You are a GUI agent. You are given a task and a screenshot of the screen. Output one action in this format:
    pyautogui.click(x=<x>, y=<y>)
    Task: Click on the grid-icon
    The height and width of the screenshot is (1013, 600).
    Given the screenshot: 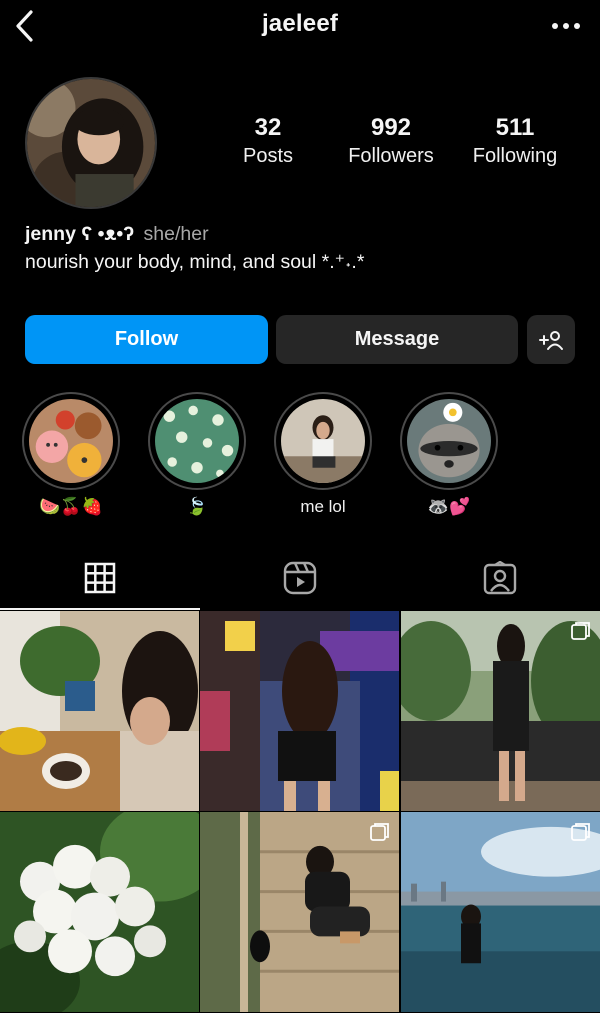 What is the action you would take?
    pyautogui.click(x=100, y=578)
    